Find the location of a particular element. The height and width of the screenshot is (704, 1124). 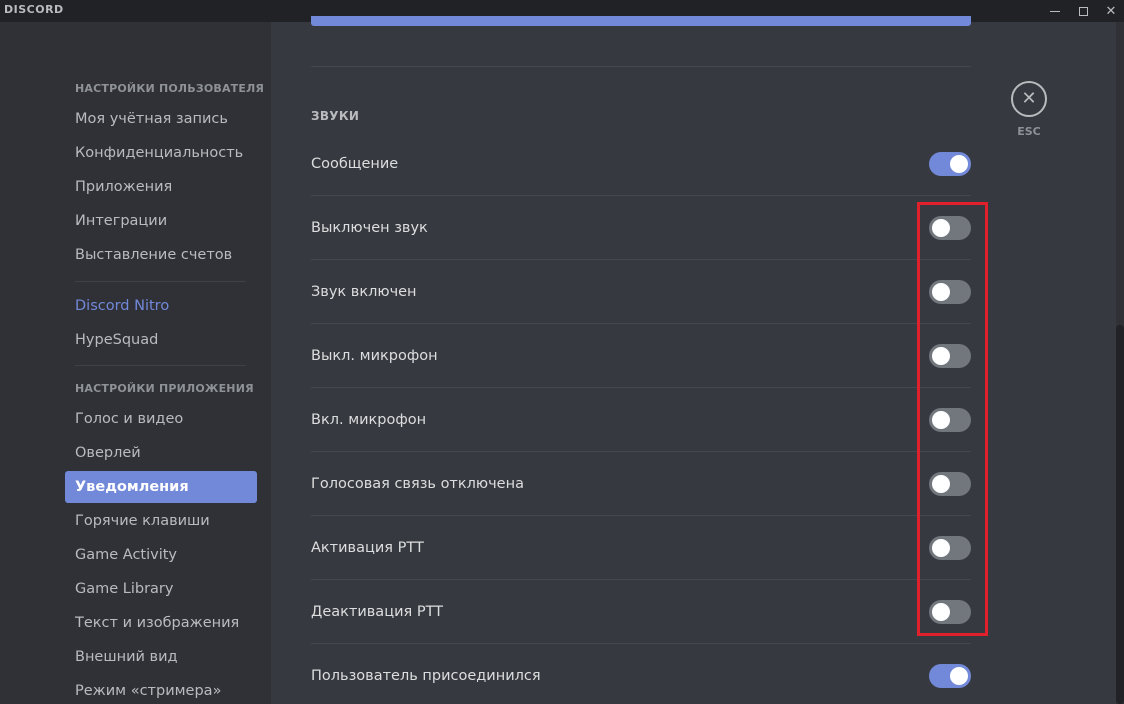

close-icon: ✕ is located at coordinates (1029, 98).